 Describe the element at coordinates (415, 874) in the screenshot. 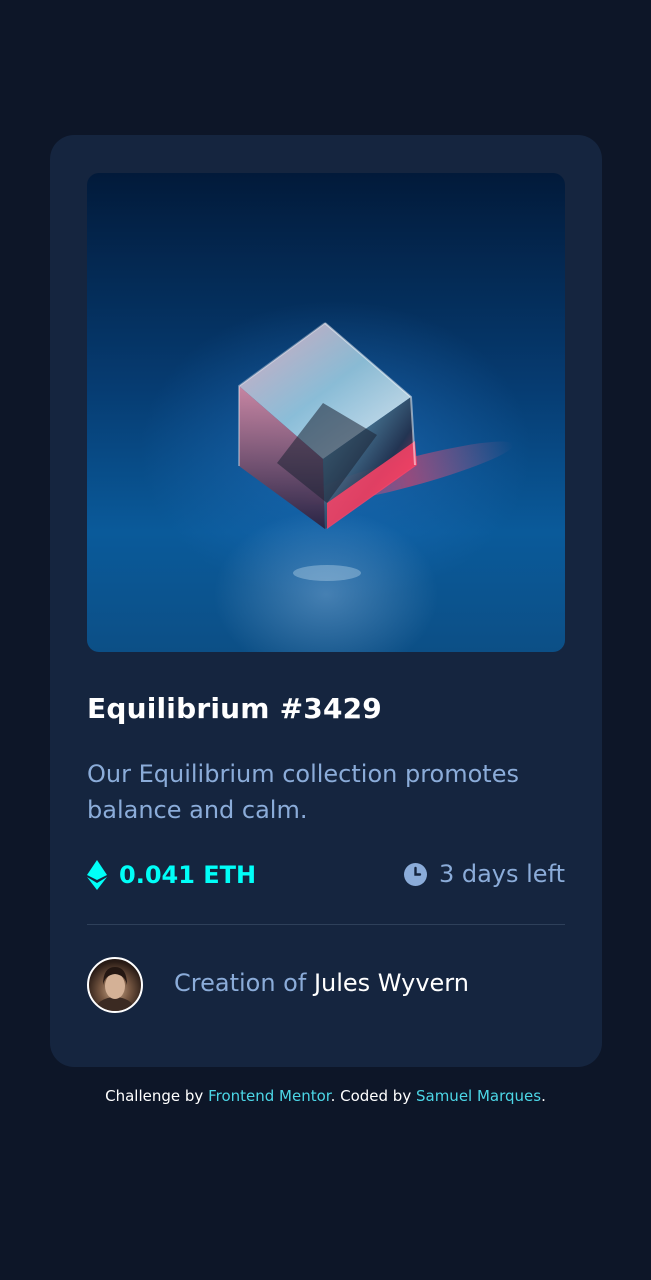

I see `clock-icon` at that location.